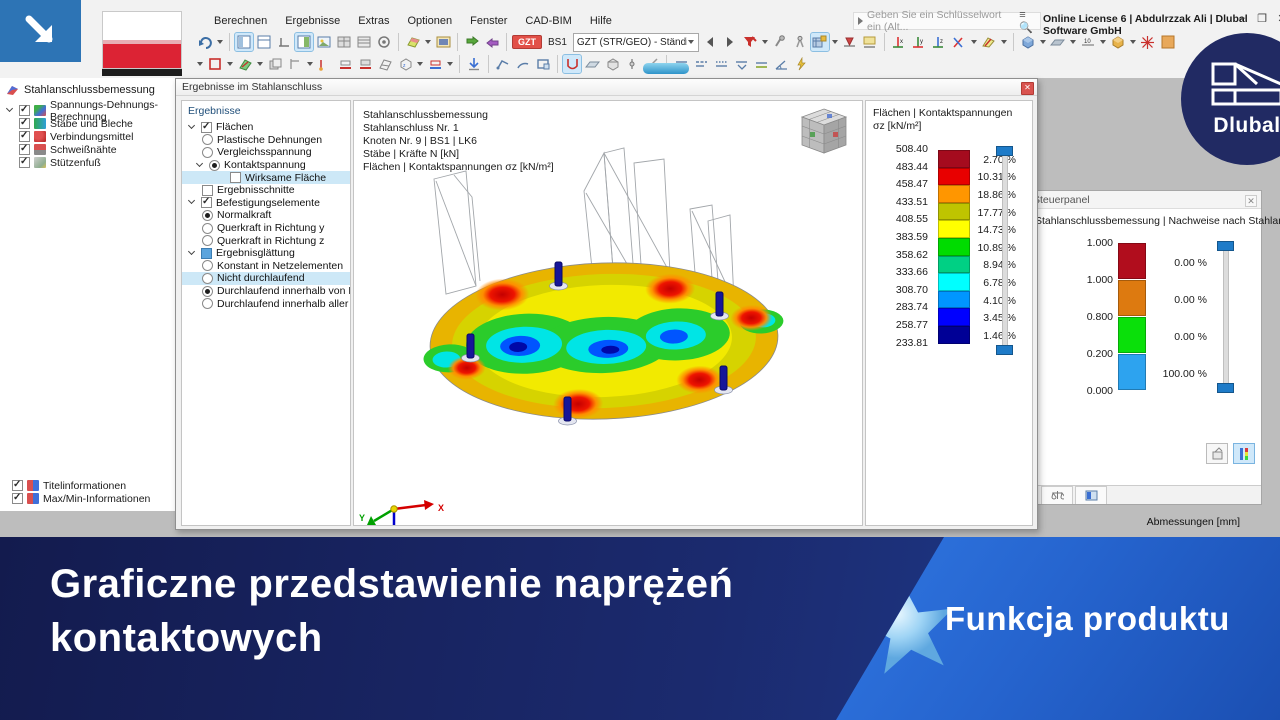  What do you see at coordinates (97, 136) in the screenshot?
I see `sidebar-item-verbindungsmittel: Verbindungsmittel` at bounding box center [97, 136].